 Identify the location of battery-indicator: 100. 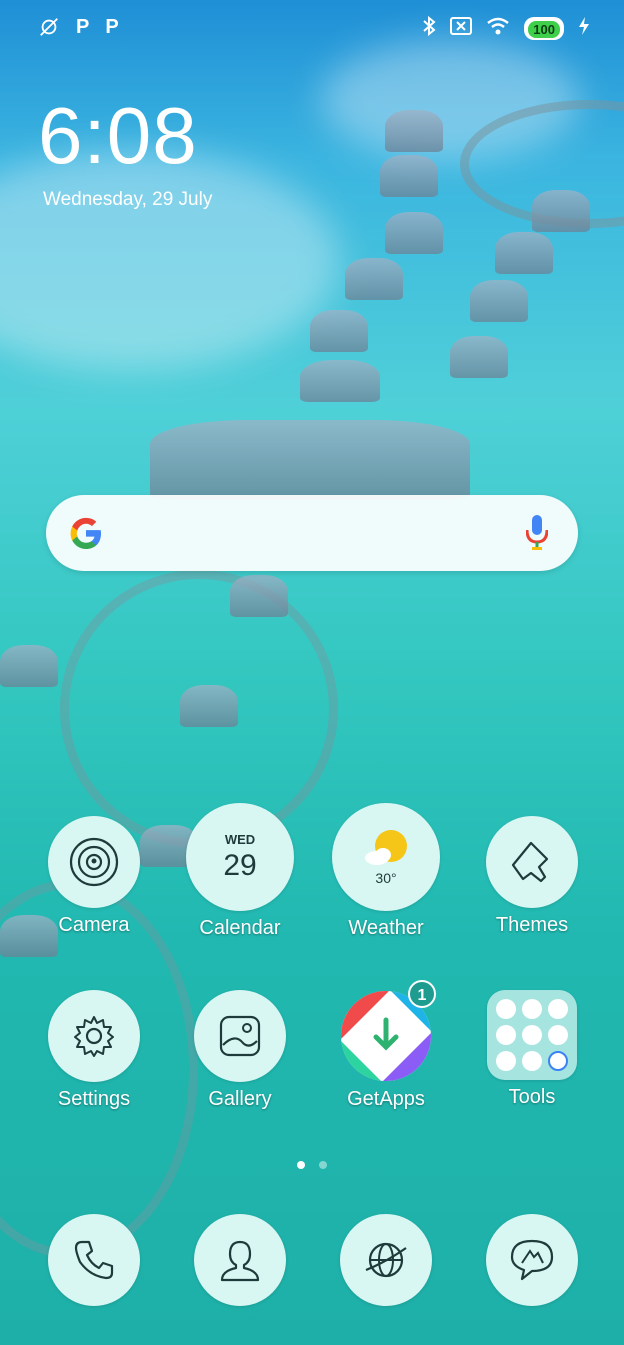
(544, 28).